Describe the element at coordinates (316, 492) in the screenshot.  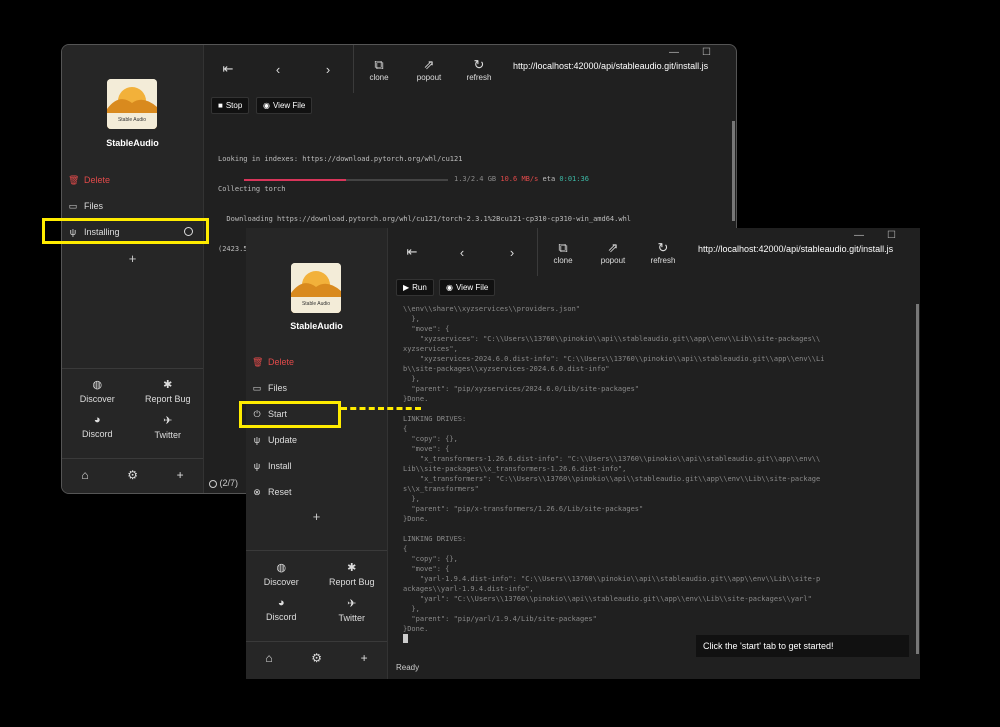
I see `reset-menu-item: ⊗ Reset` at that location.